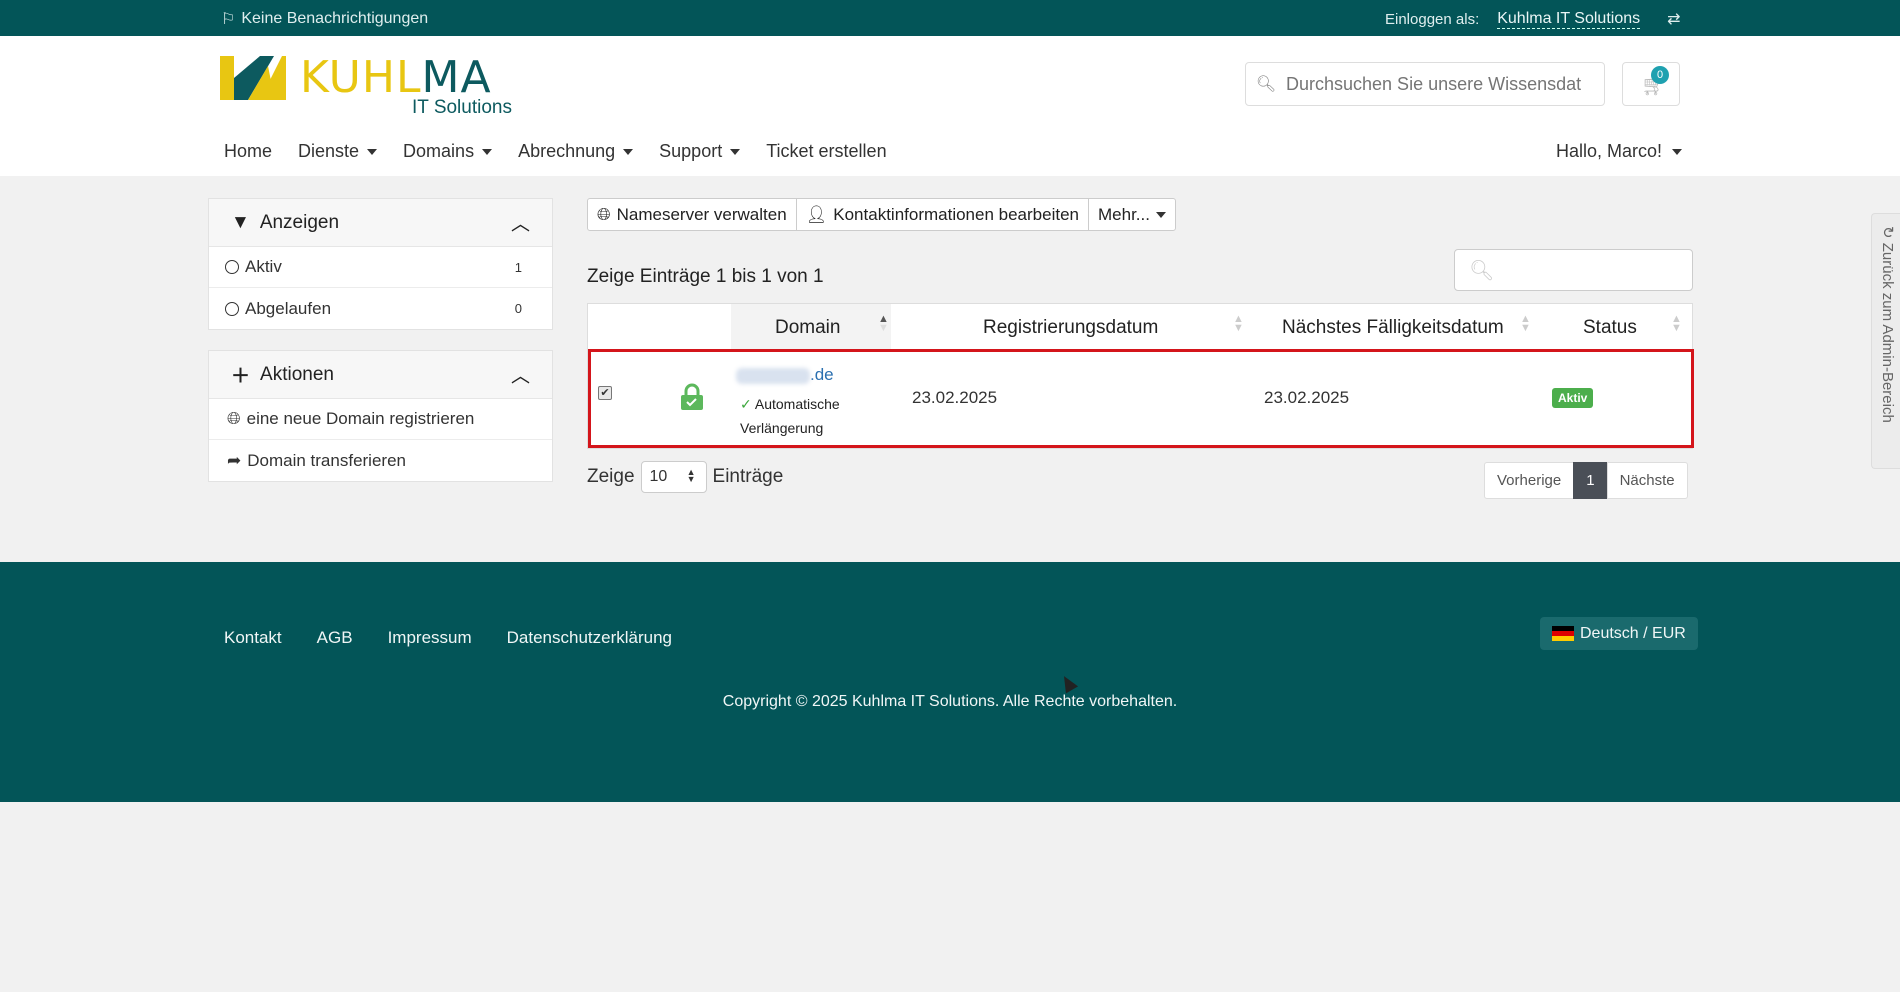 The image size is (1900, 992). Describe the element at coordinates (1563, 633) in the screenshot. I see `german-flag-icon` at that location.